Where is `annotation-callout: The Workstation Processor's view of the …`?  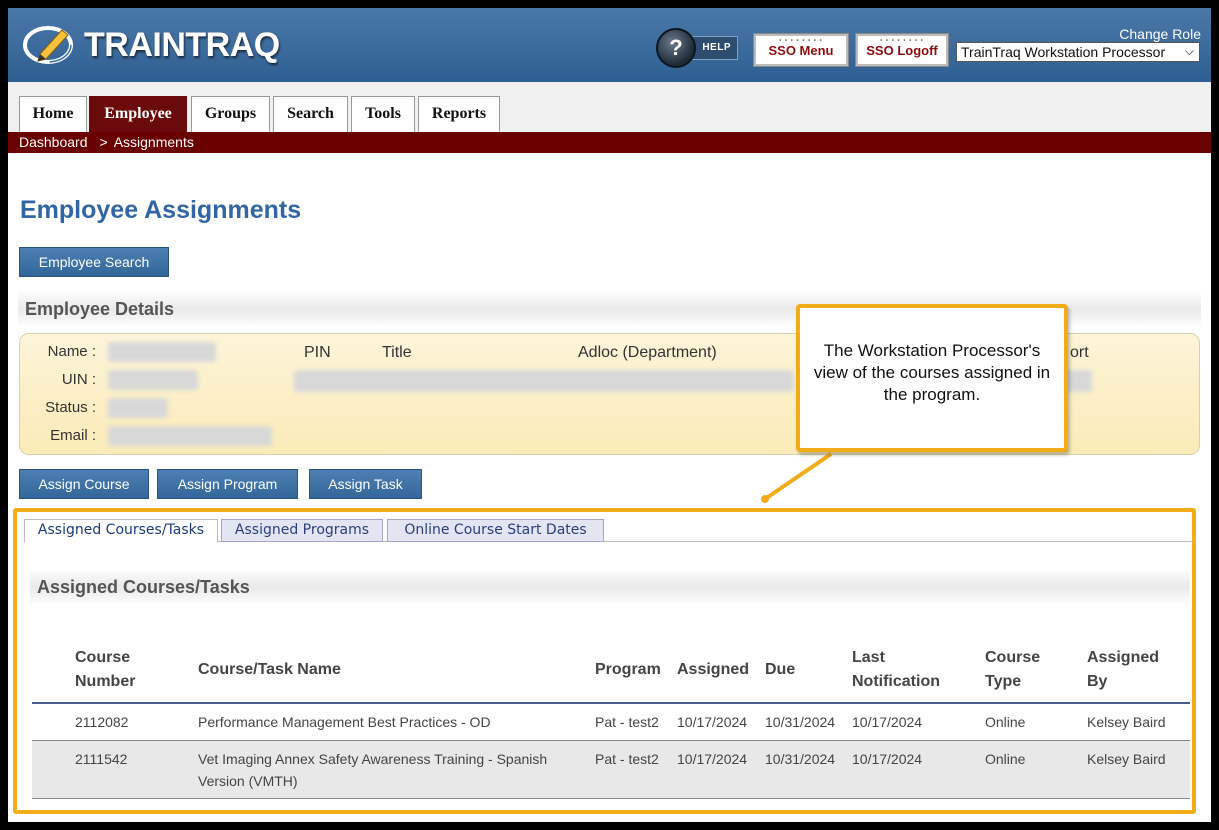 annotation-callout: The Workstation Processor's view of the … is located at coordinates (932, 378).